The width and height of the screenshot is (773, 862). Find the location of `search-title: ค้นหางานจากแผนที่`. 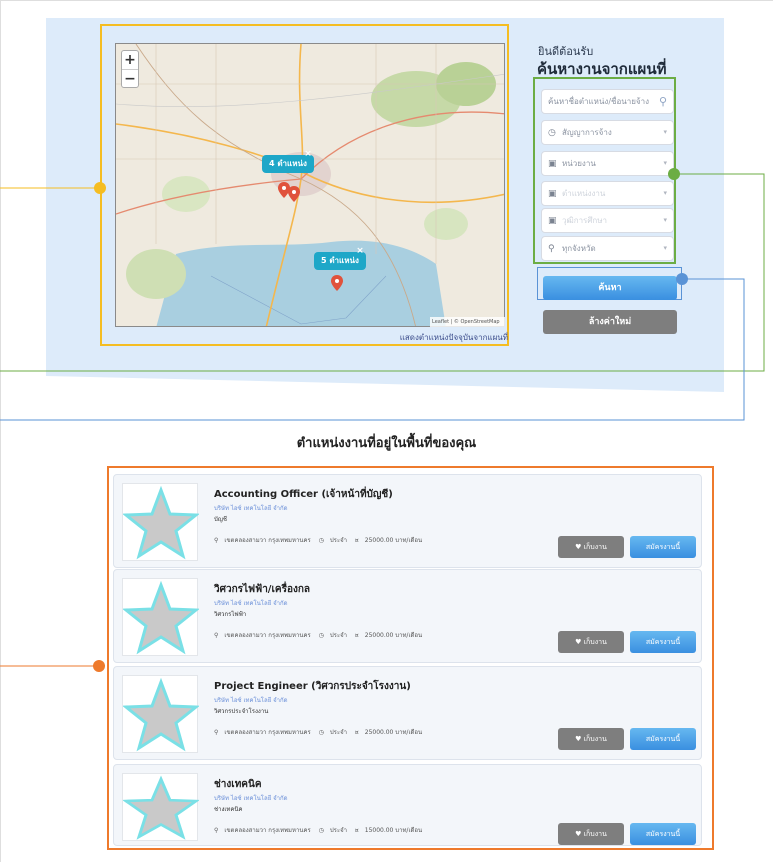

search-title: ค้นหางานจากแผนที่ is located at coordinates (602, 69).